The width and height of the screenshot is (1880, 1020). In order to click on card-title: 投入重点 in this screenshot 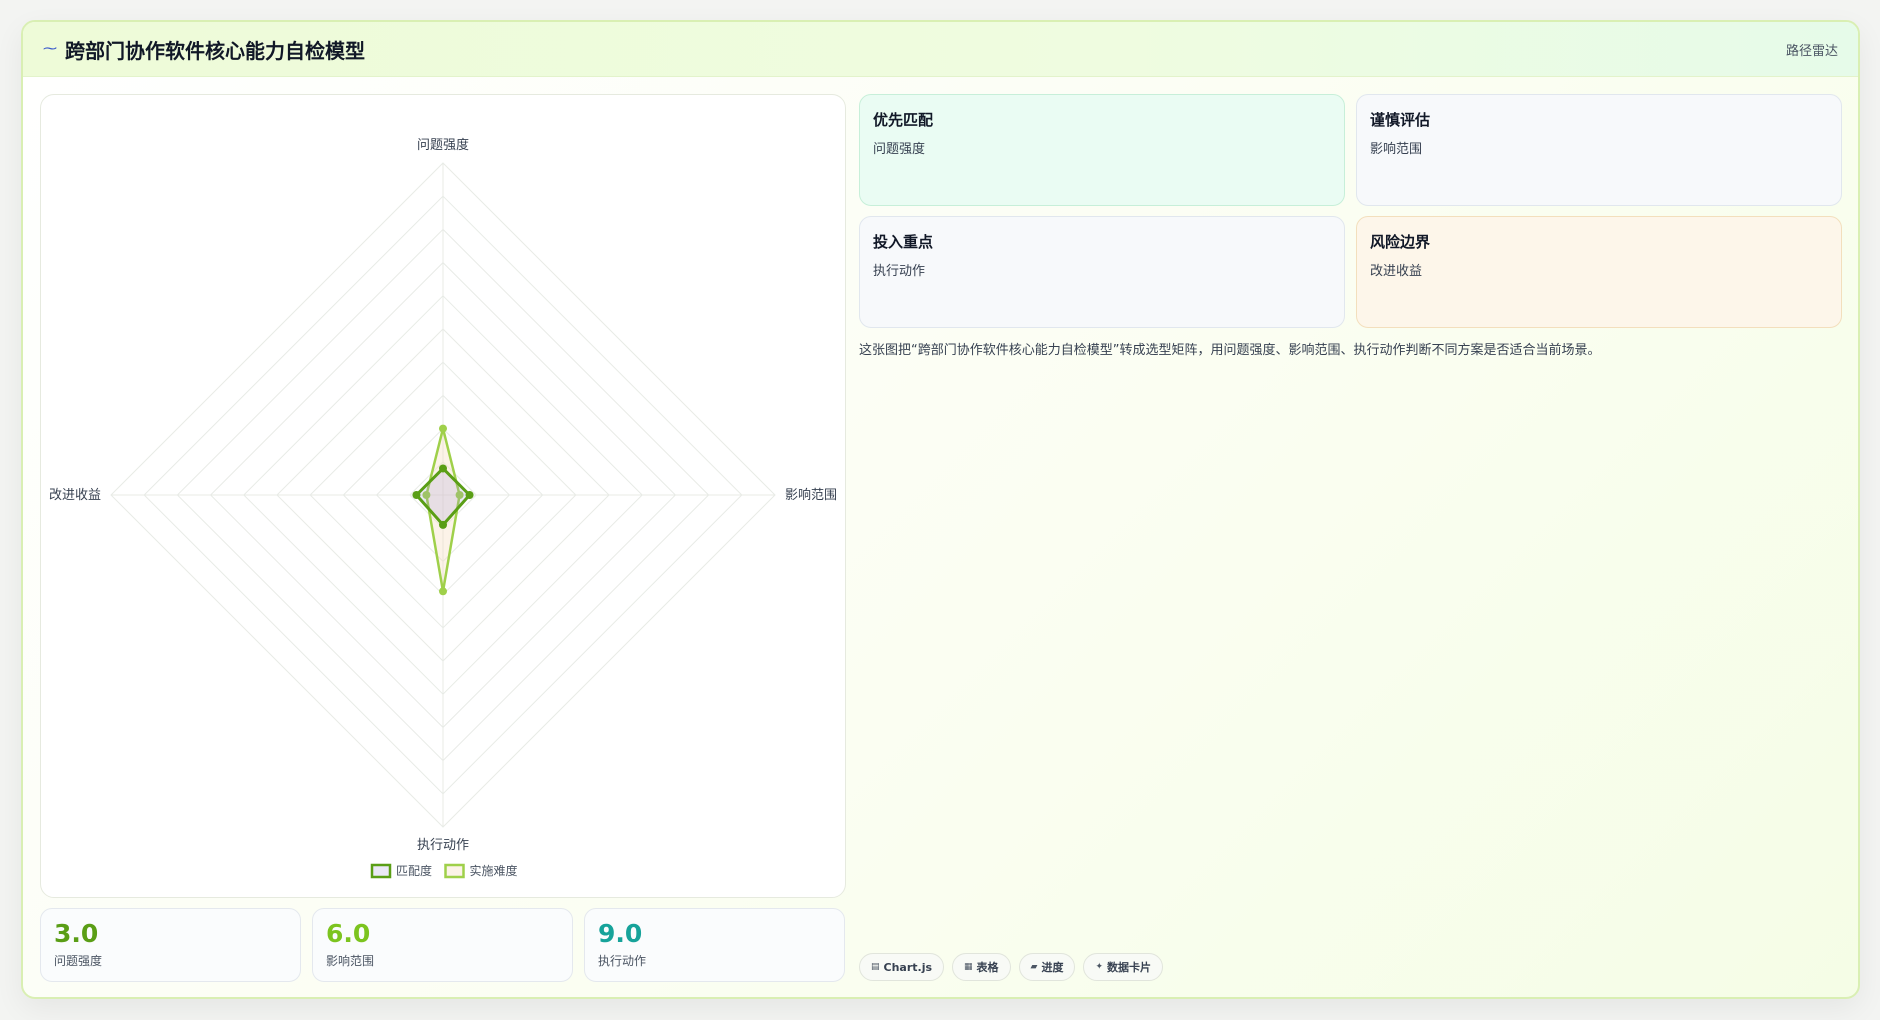, I will do `click(903, 242)`.